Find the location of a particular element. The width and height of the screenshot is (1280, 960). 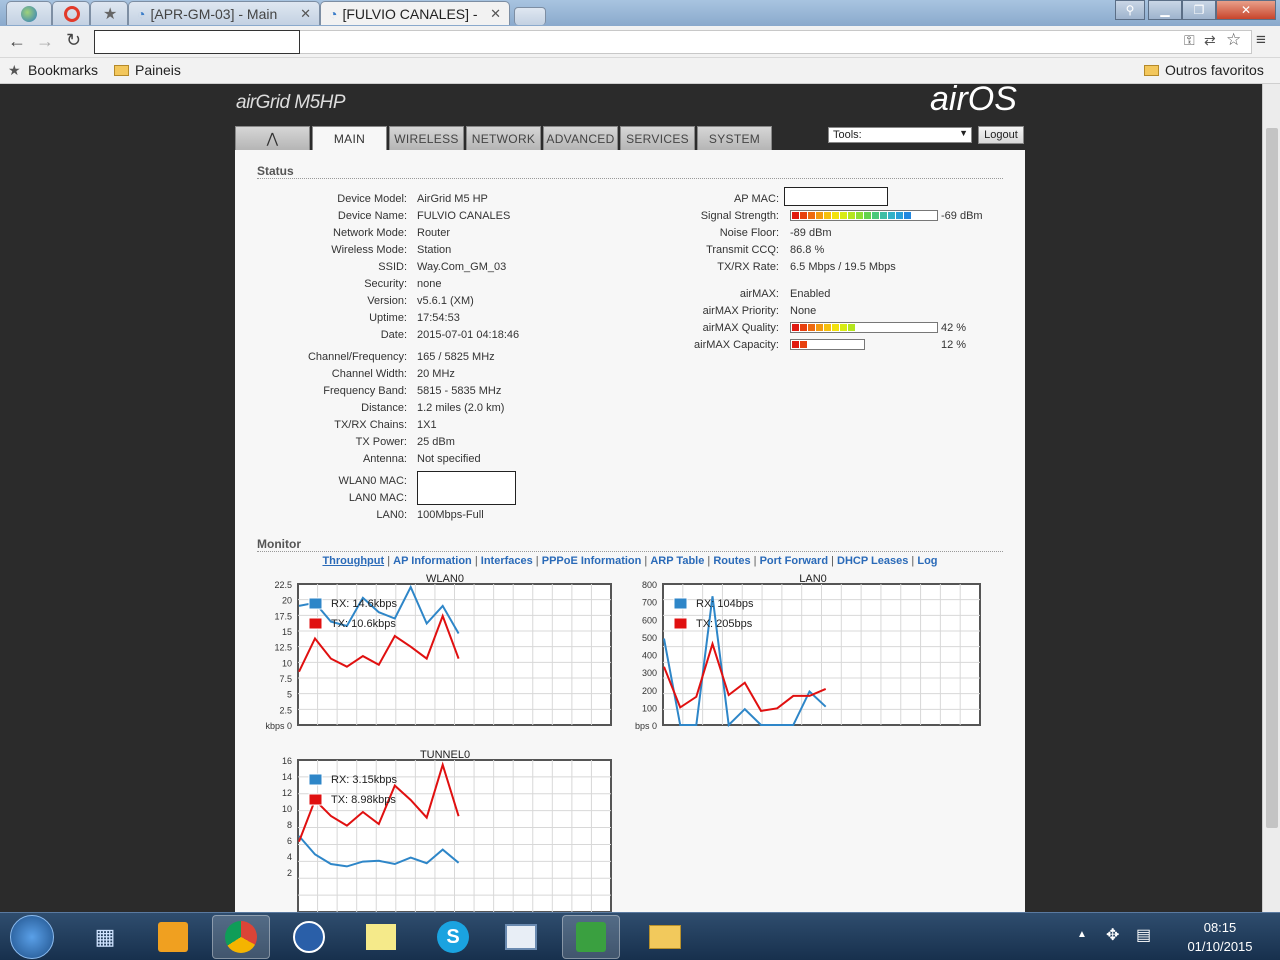

legend-swatch is located at coordinates (315, 779).